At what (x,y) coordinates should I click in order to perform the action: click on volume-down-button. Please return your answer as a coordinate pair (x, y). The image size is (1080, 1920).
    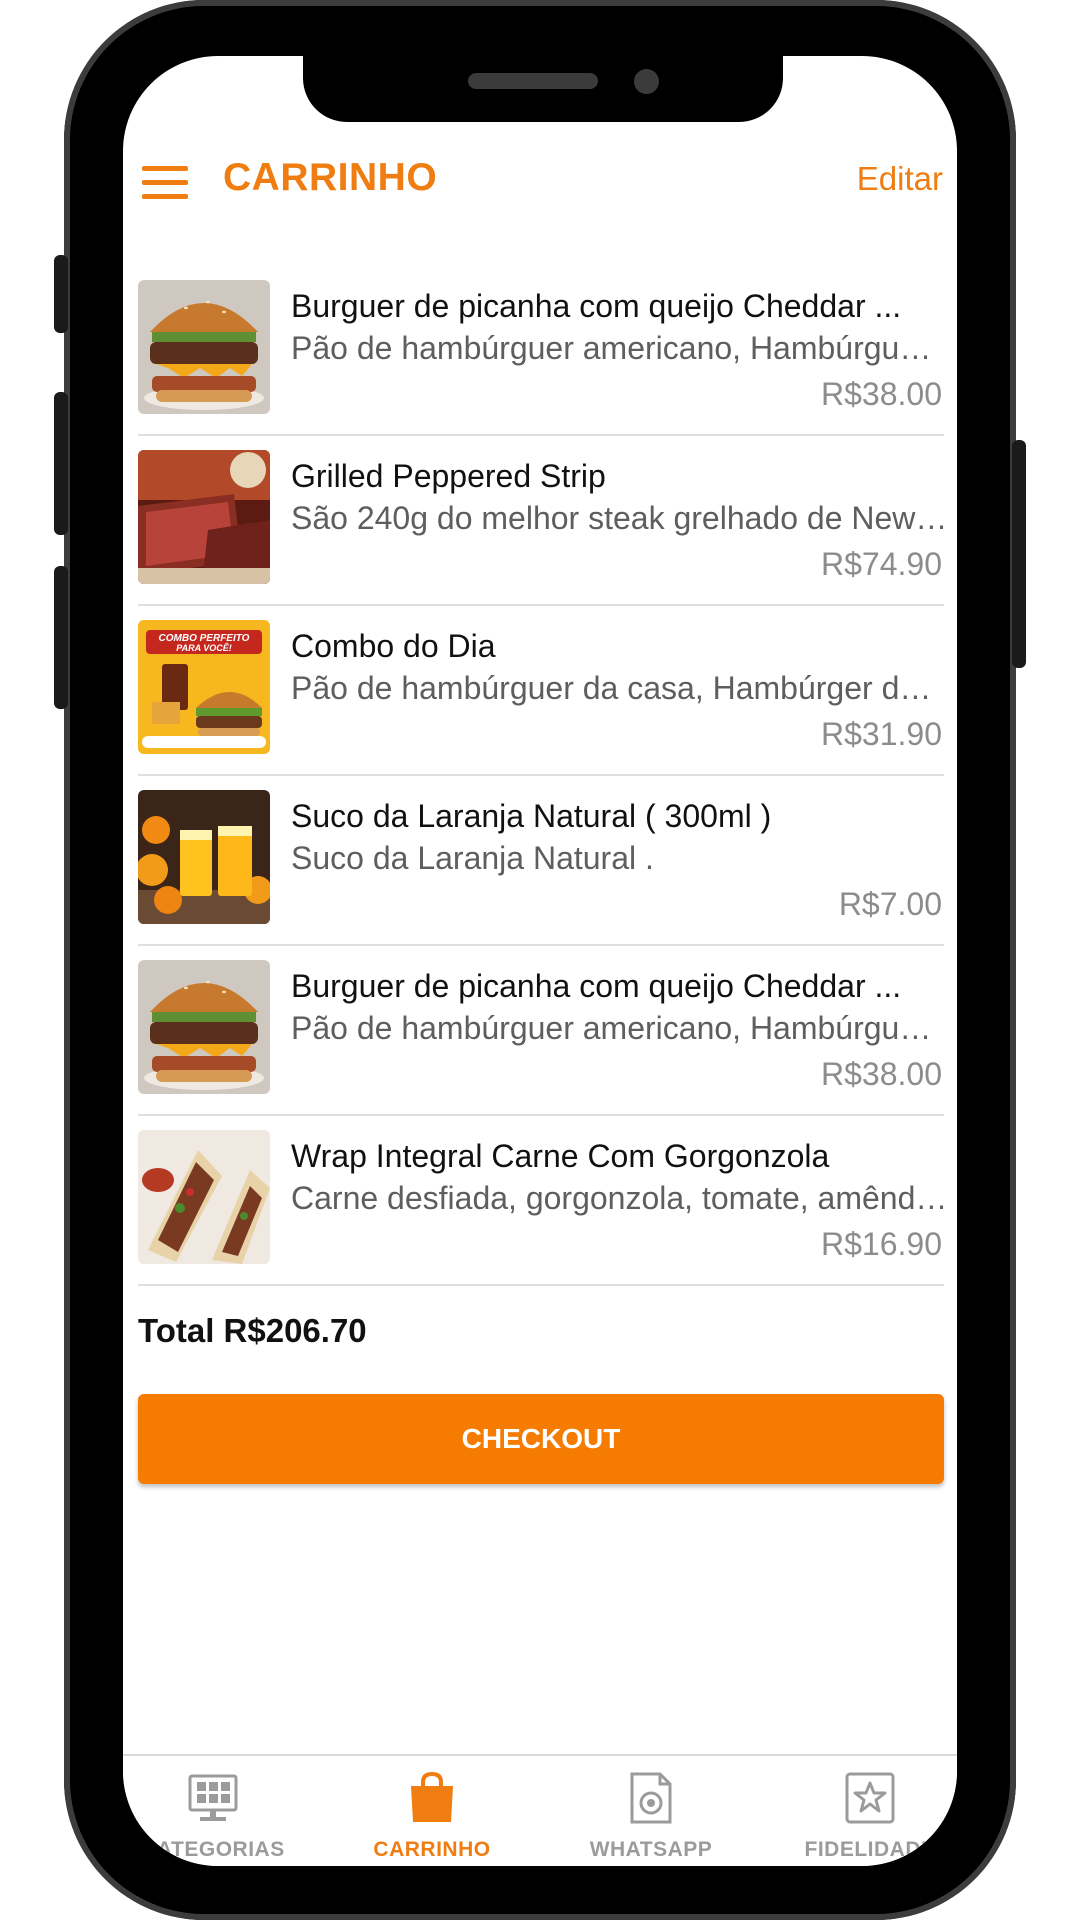
    Looking at the image, I should click on (61, 637).